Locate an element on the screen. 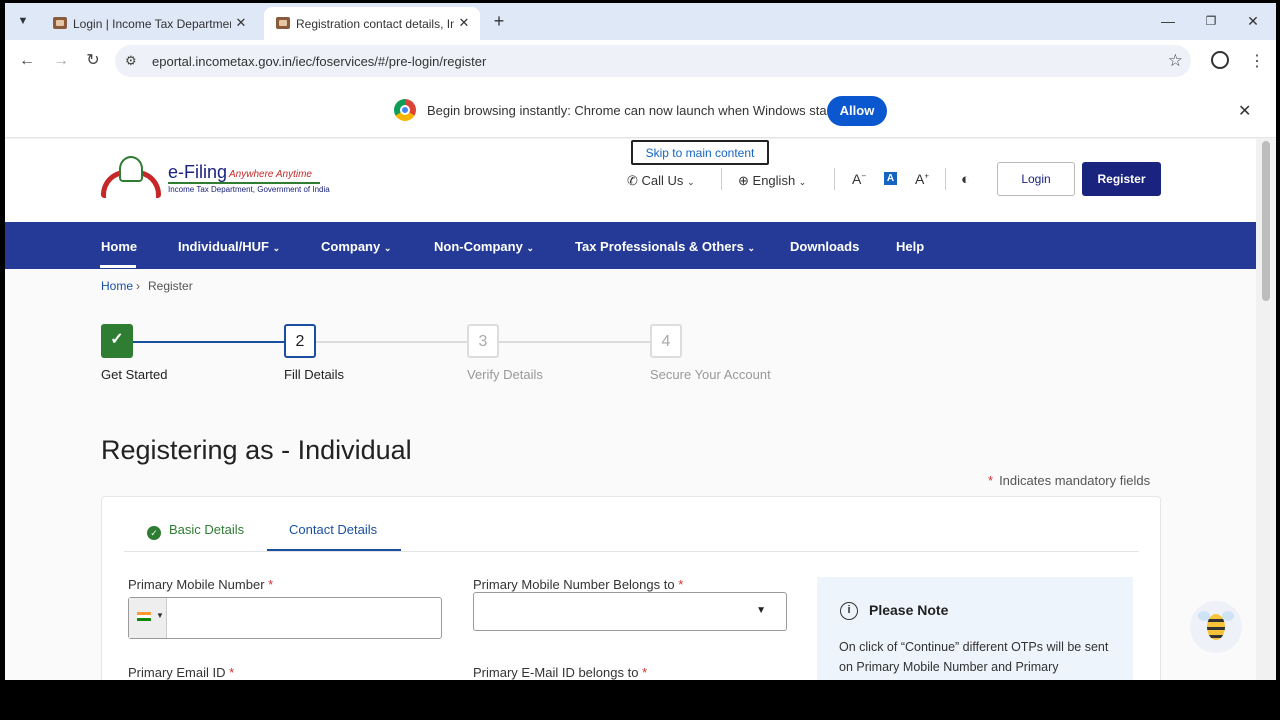 This screenshot has width=1280, height=720. nav-label: Tax Professionals & Others is located at coordinates (659, 246).